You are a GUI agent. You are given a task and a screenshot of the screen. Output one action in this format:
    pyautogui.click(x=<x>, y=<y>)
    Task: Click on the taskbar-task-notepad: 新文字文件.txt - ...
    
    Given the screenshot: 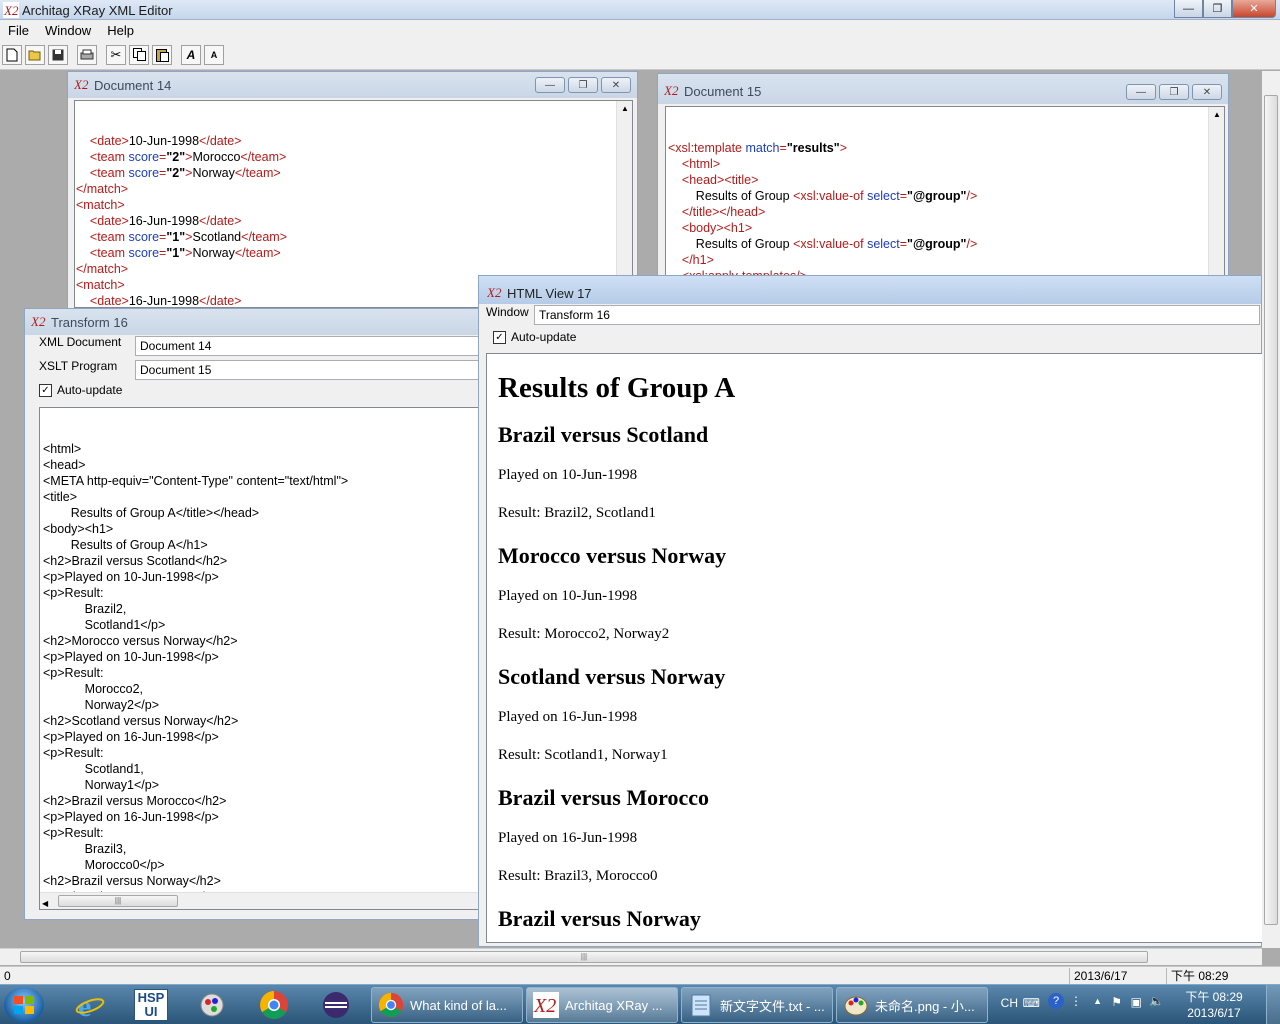 What is the action you would take?
    pyautogui.click(x=757, y=1005)
    